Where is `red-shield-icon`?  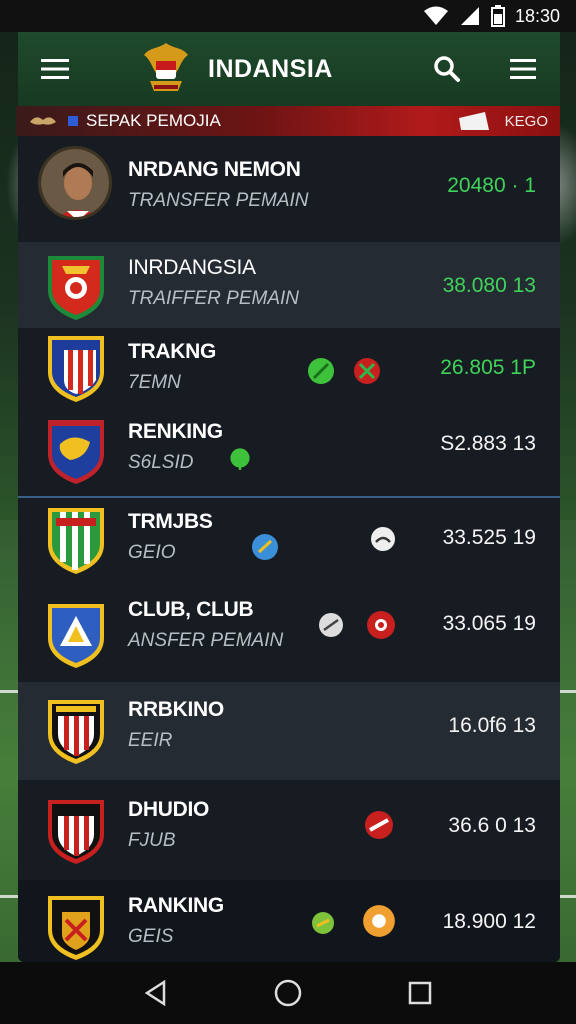
red-shield-icon is located at coordinates (367, 371).